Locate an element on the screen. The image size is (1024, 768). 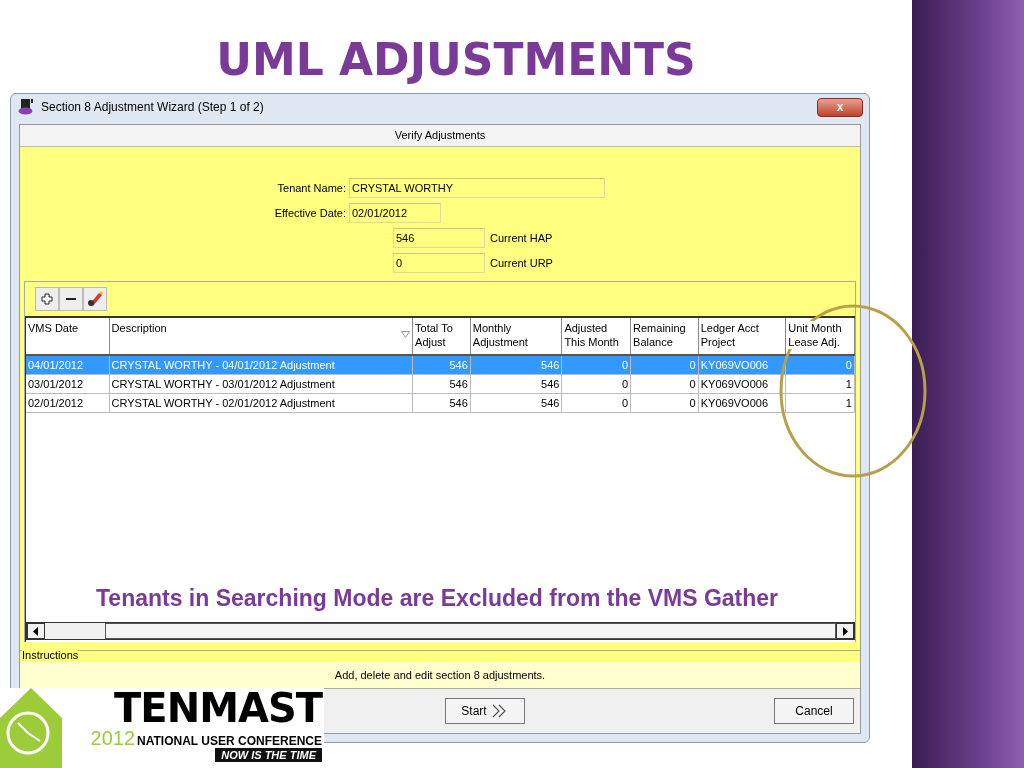
logo-tagline: NOW IS THE TIME is located at coordinates (268, 755).